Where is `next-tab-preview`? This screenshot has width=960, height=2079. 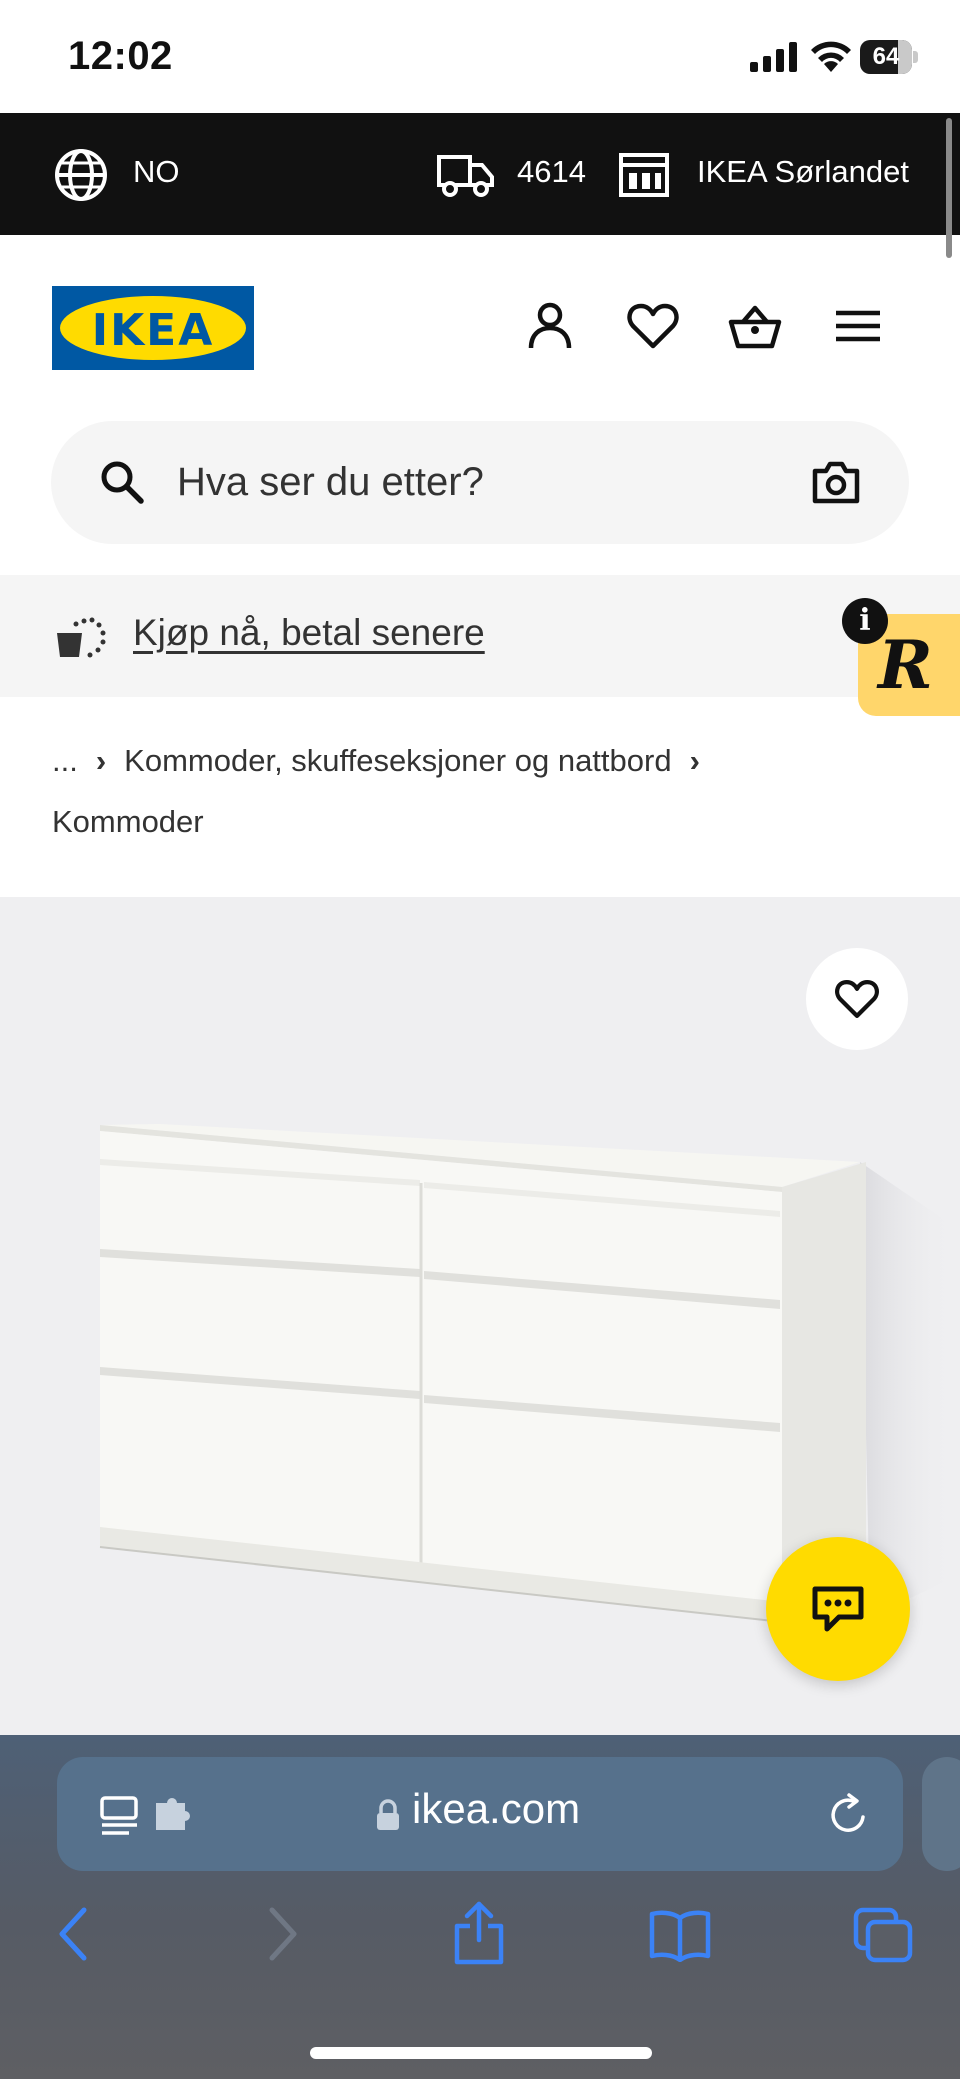 next-tab-preview is located at coordinates (941, 1814).